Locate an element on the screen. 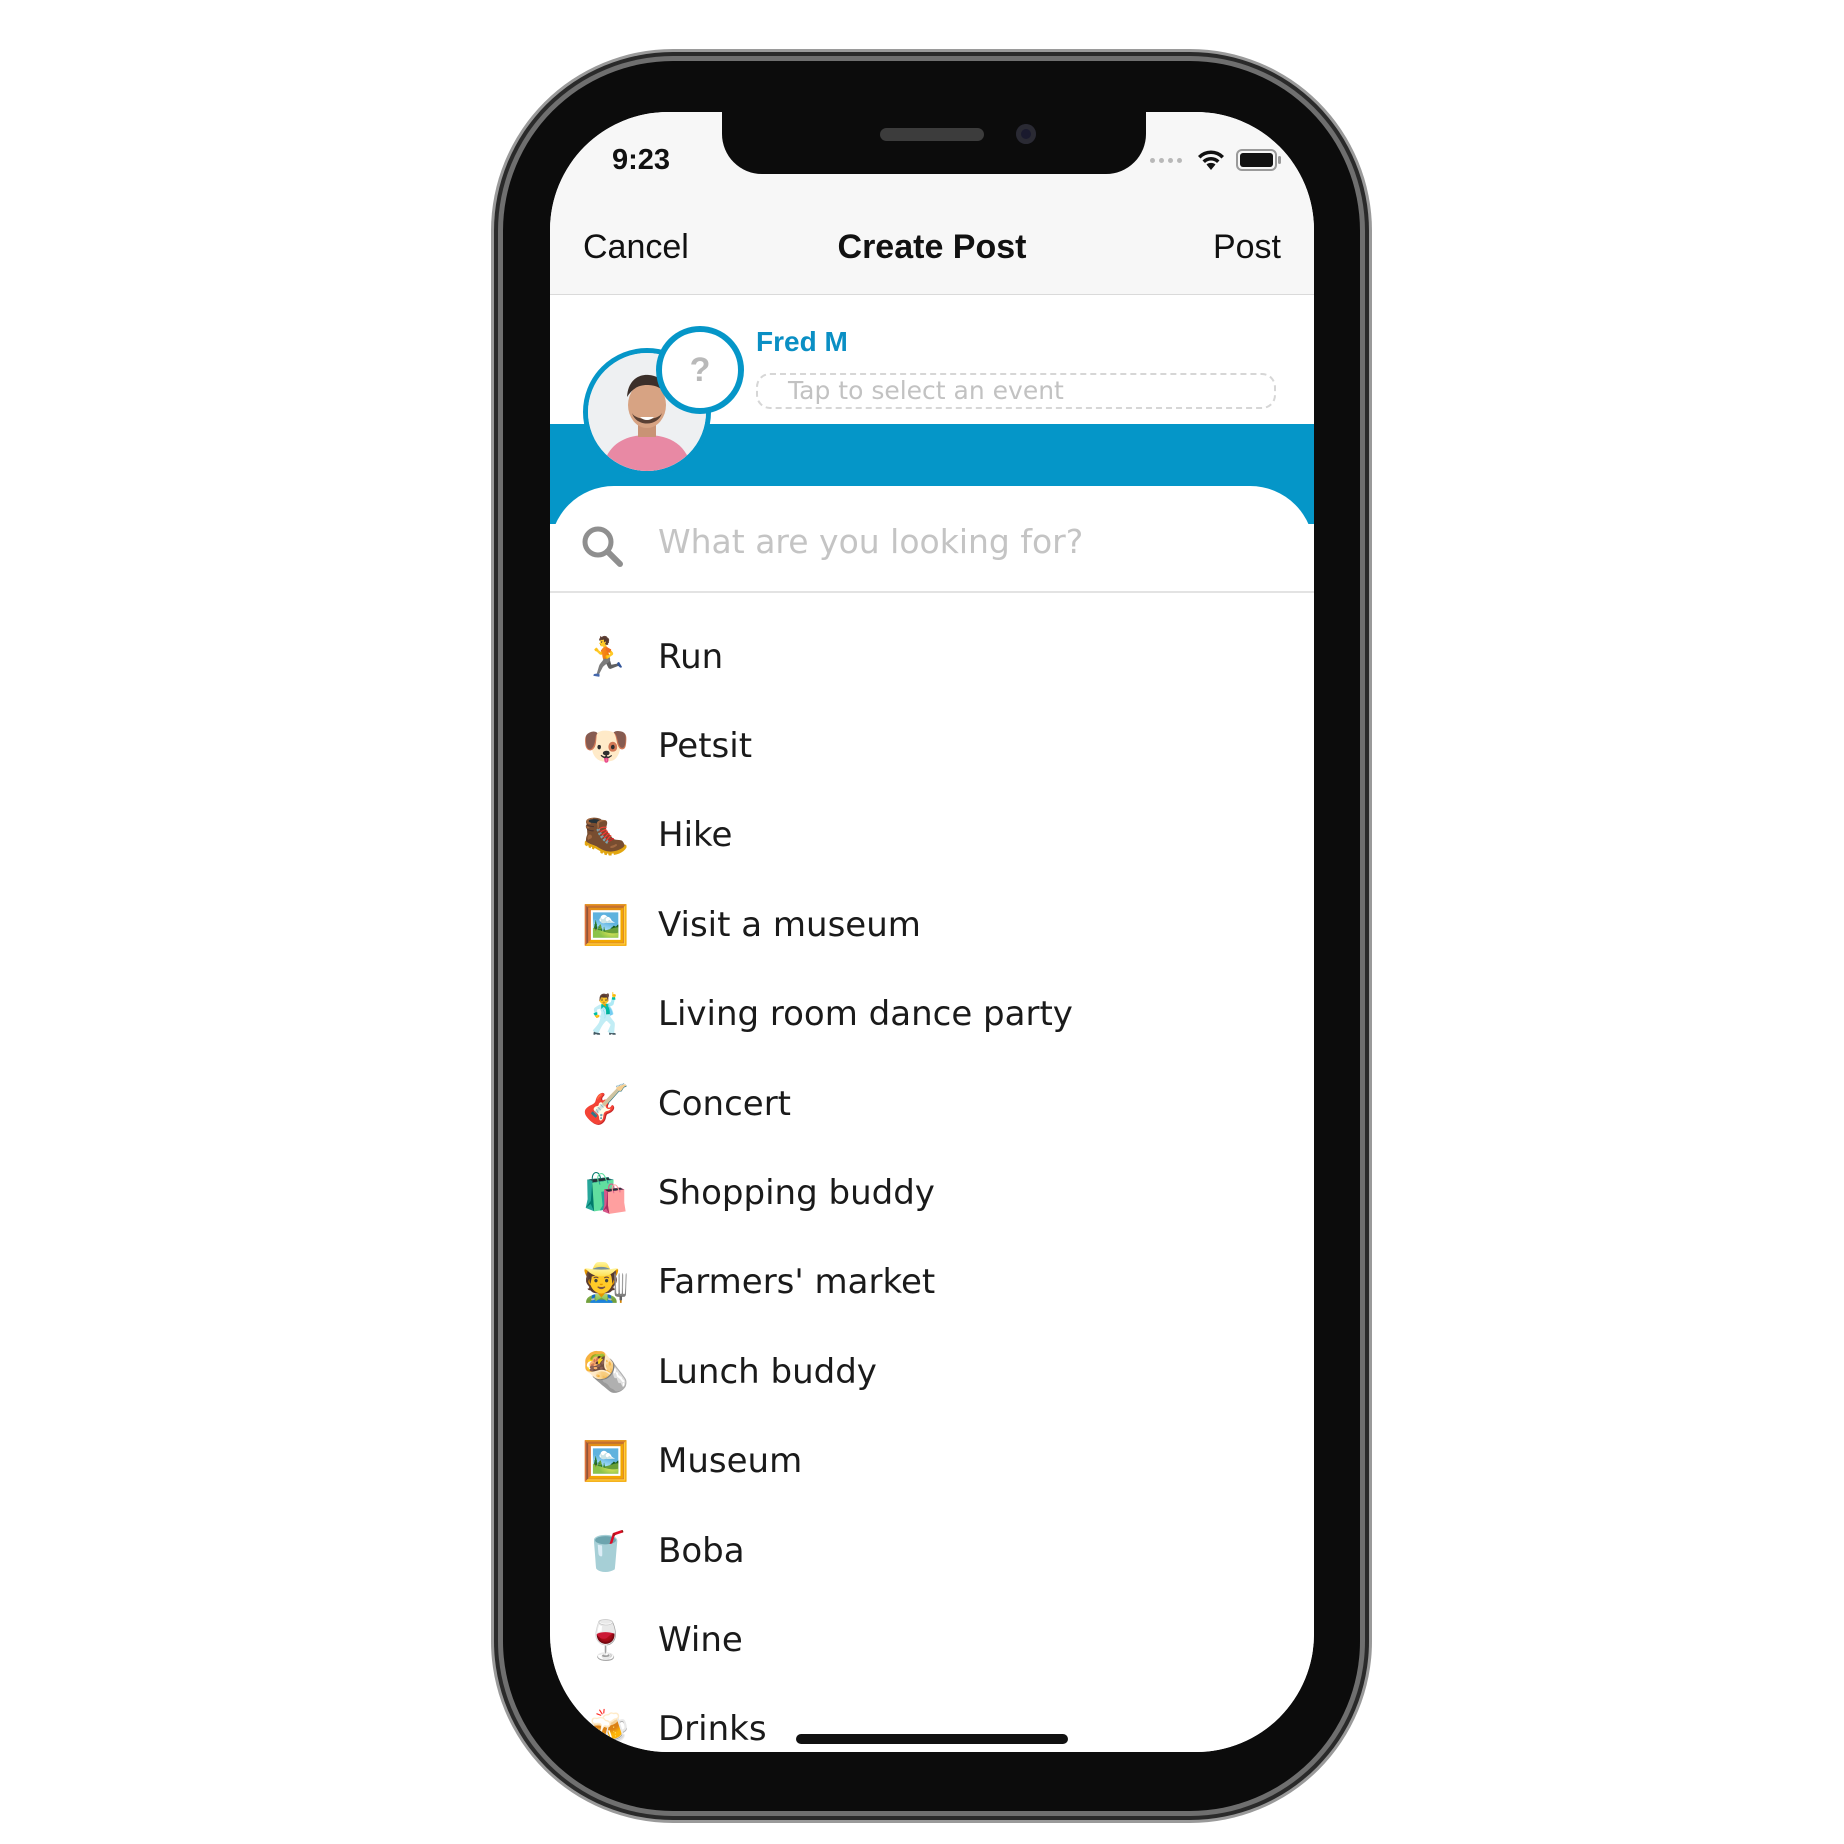 The image size is (1844, 1844). activity-label: Lunch buddy is located at coordinates (767, 1371).